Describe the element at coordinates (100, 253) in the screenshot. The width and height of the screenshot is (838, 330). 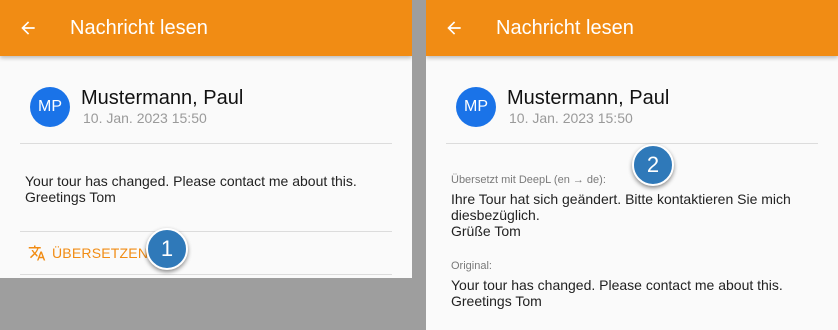
I see `translate-button-label: ÜBERSETZEN` at that location.